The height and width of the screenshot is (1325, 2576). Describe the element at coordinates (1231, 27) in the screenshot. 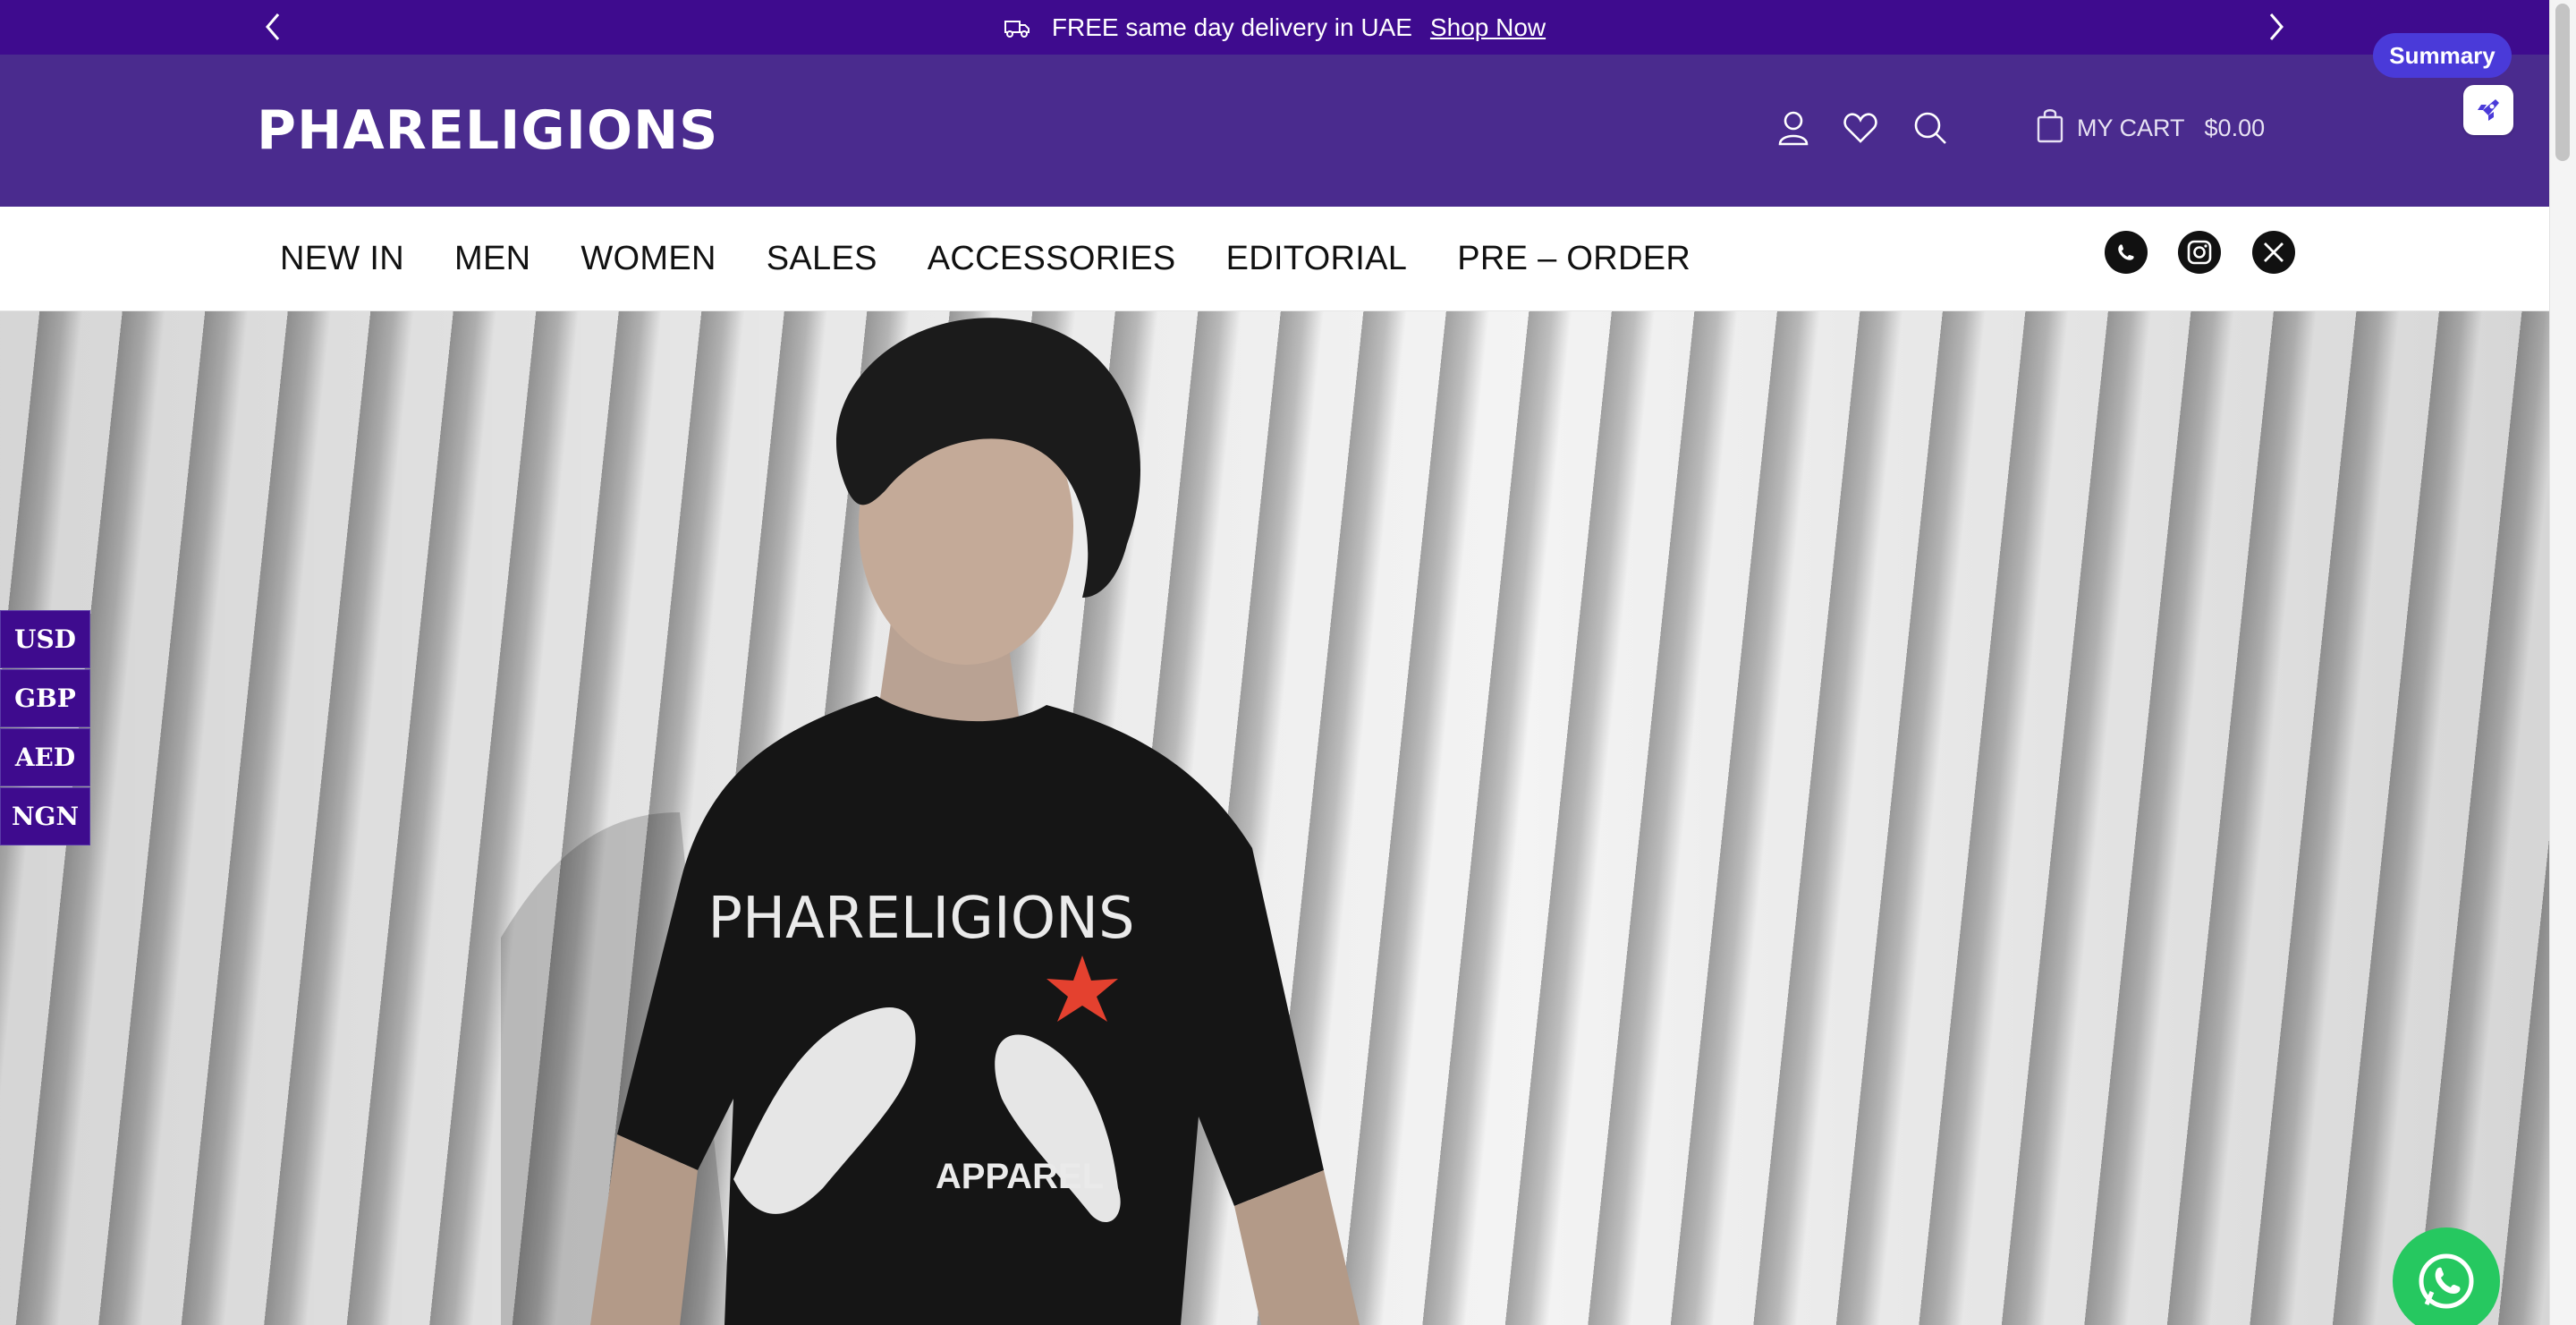

I see `announcement-text: FREE same day delivery in UAE` at that location.